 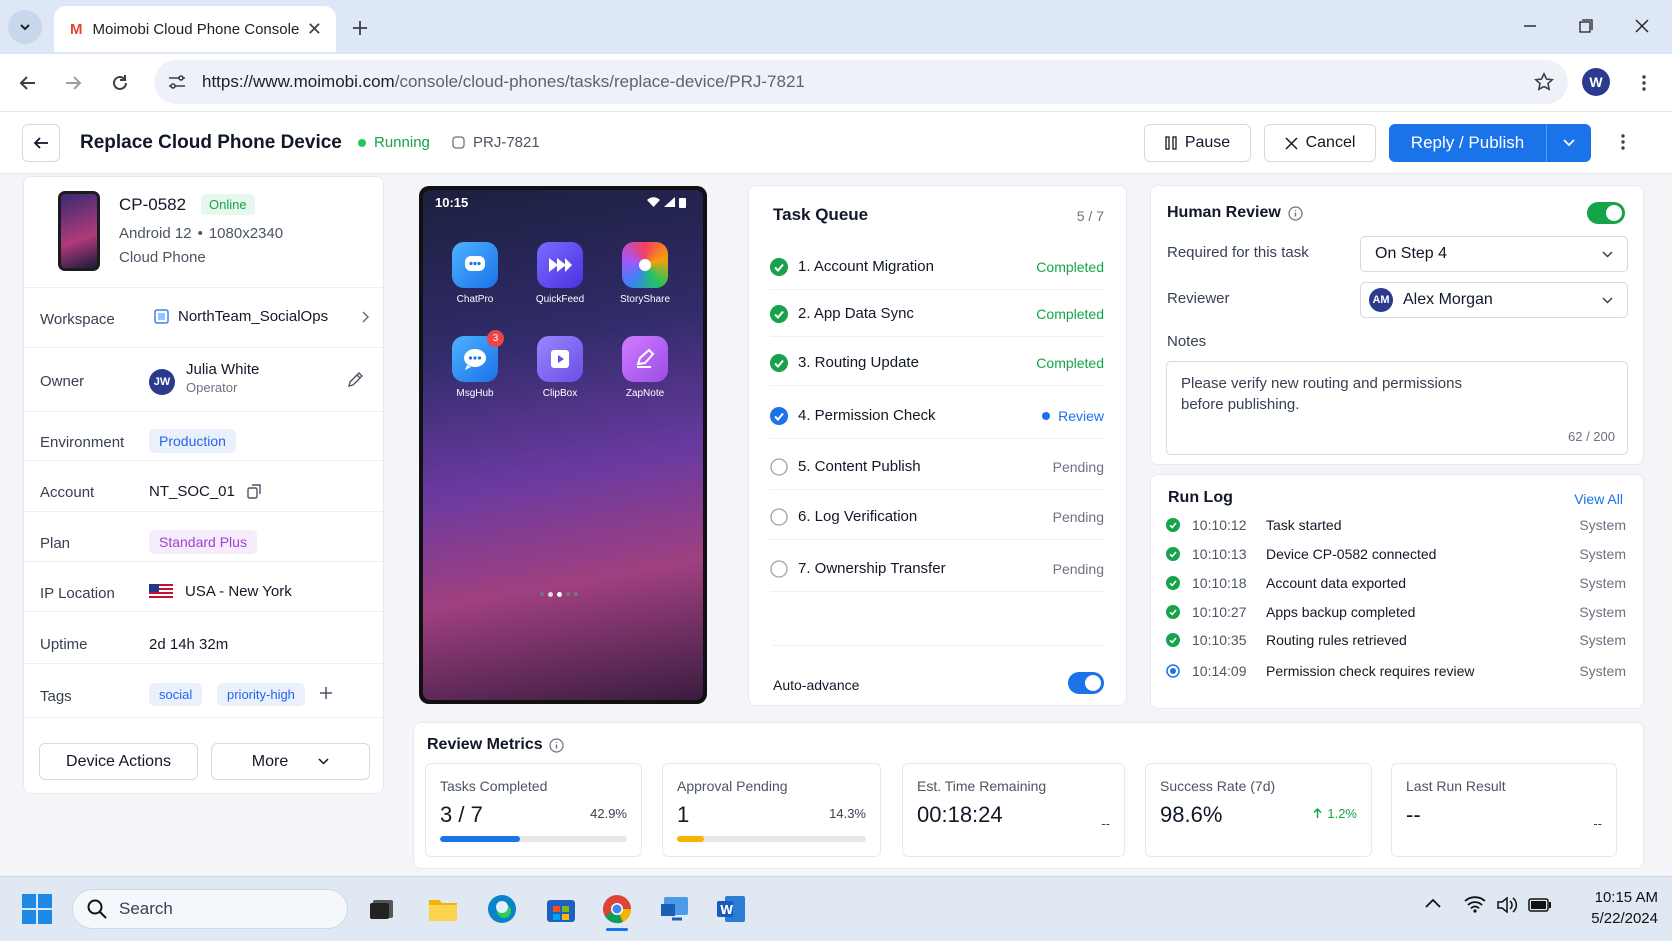 What do you see at coordinates (1335, 813) in the screenshot?
I see `metric-trend: 1.2%` at bounding box center [1335, 813].